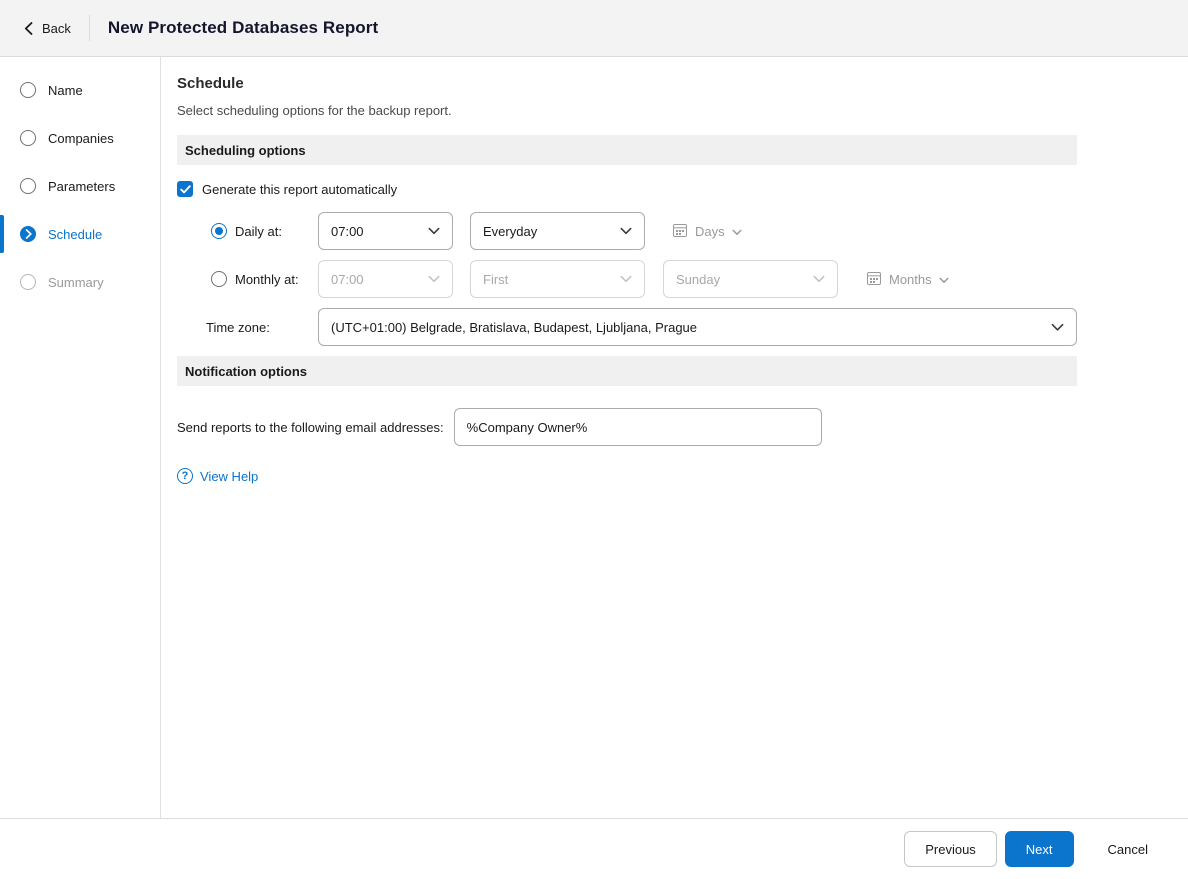 The image size is (1188, 879). Describe the element at coordinates (627, 150) in the screenshot. I see `scheduling-options-section-header: Scheduling options` at that location.